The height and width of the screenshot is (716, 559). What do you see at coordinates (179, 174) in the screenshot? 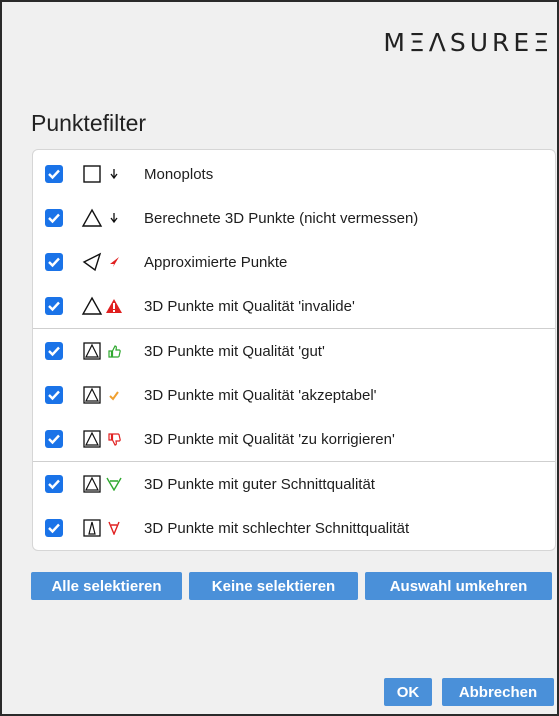
I see `filter-label: Monoplots` at bounding box center [179, 174].